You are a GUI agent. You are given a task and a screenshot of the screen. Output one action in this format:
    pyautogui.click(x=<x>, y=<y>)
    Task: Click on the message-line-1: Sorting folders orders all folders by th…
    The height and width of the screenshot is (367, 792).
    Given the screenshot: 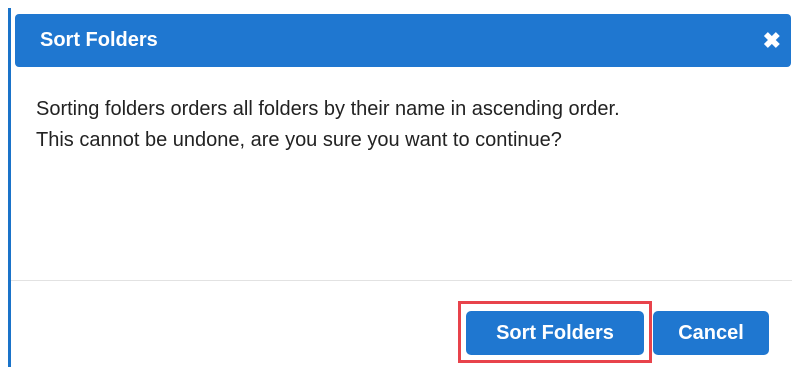 What is the action you would take?
    pyautogui.click(x=328, y=109)
    